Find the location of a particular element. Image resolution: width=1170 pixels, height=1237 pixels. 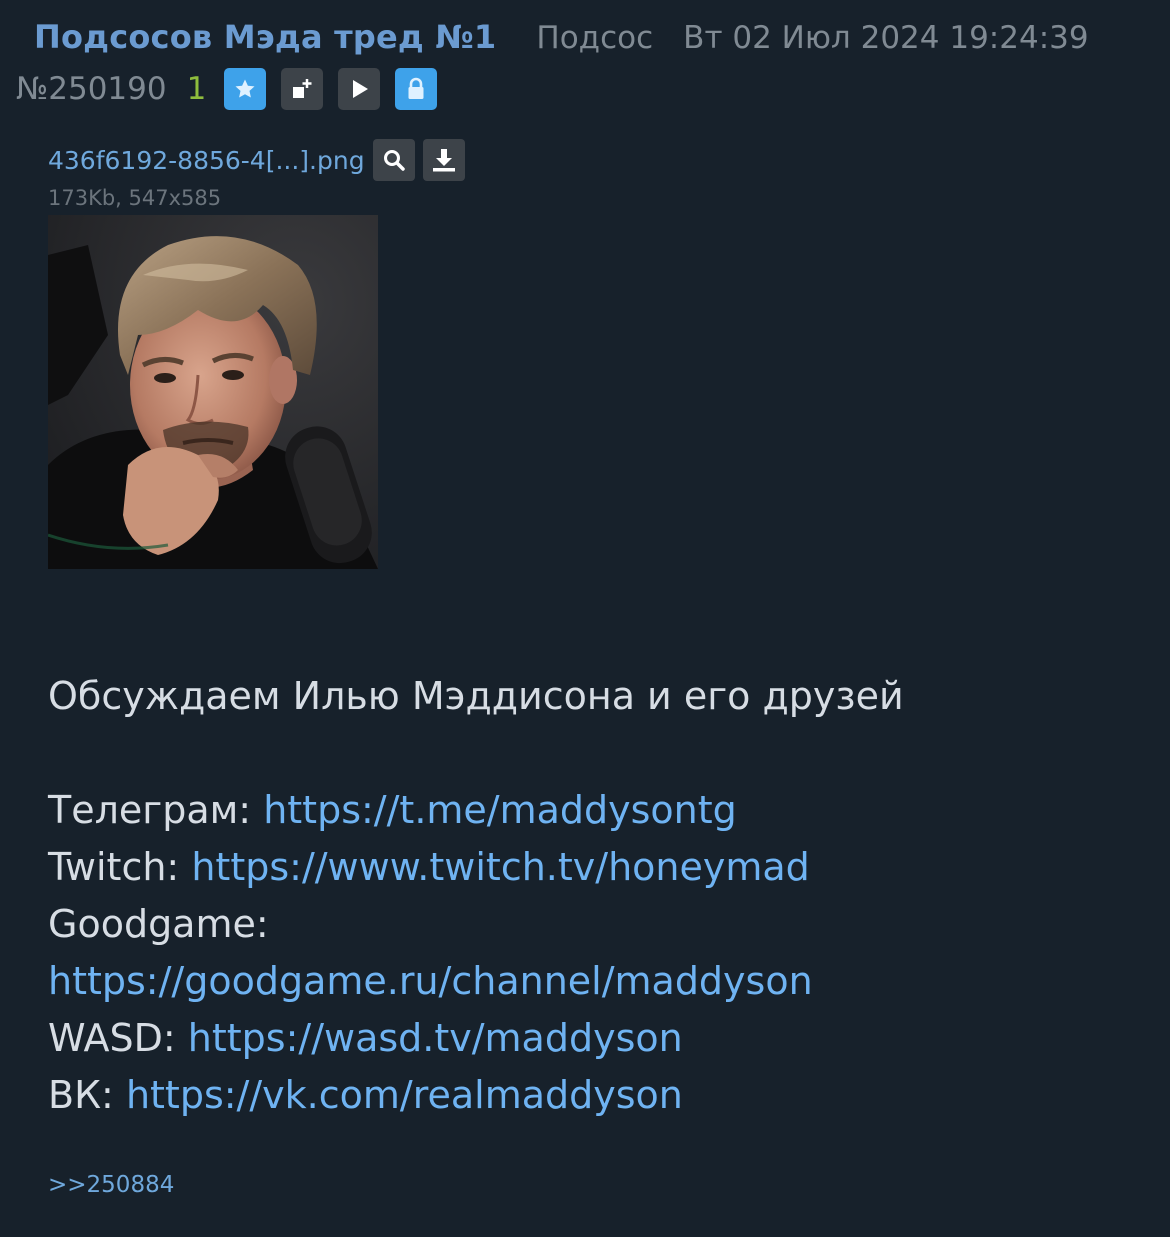

file-info: 173Kb, 547x585 is located at coordinates (135, 198).